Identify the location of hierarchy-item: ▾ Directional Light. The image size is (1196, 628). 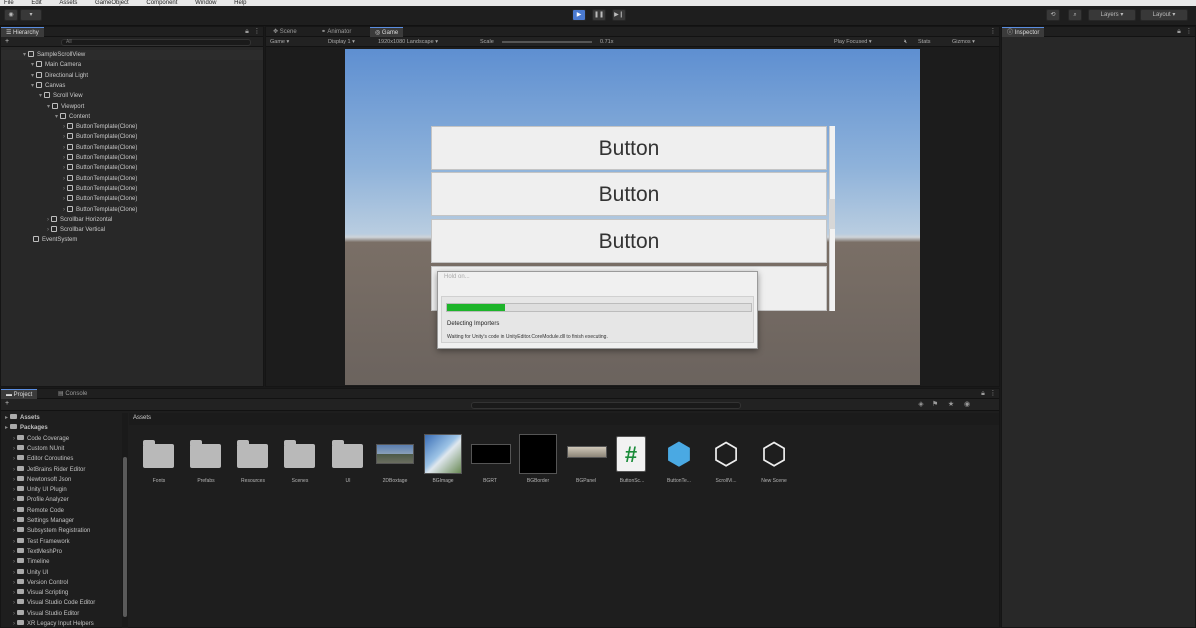
(132, 76).